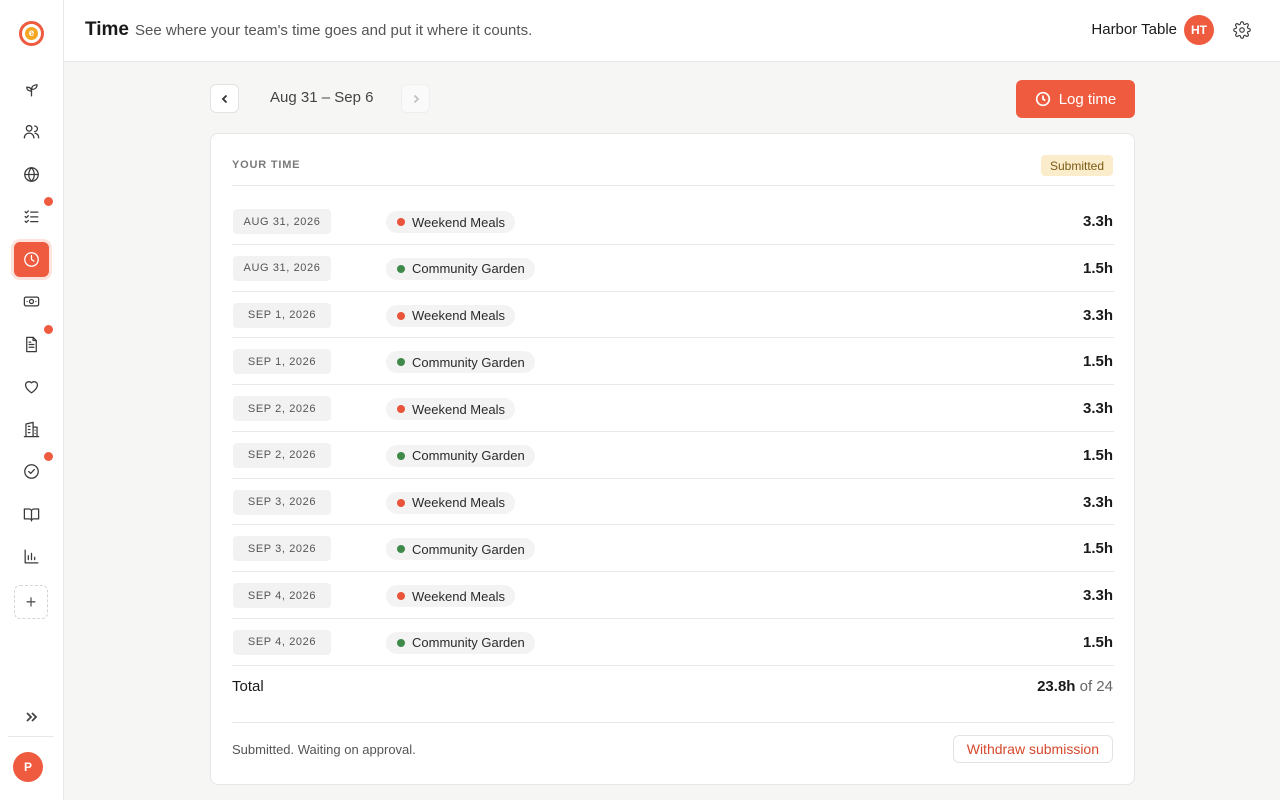  I want to click on table-row: Sep 1, 2026 Weekend Meals 3.3h, so click(673, 315).